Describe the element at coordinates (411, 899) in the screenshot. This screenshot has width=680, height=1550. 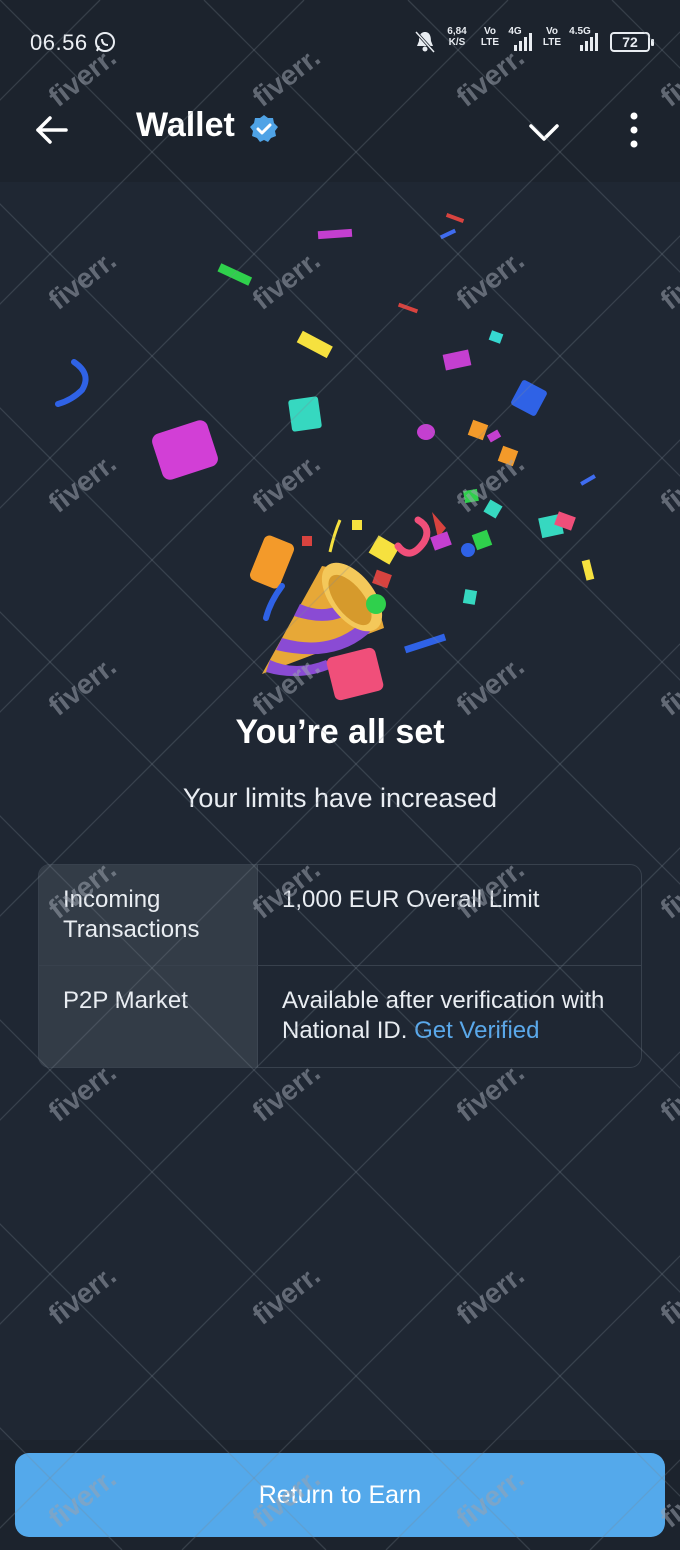
I see `table-row-value: 1,000 EUR Overall Limit` at that location.